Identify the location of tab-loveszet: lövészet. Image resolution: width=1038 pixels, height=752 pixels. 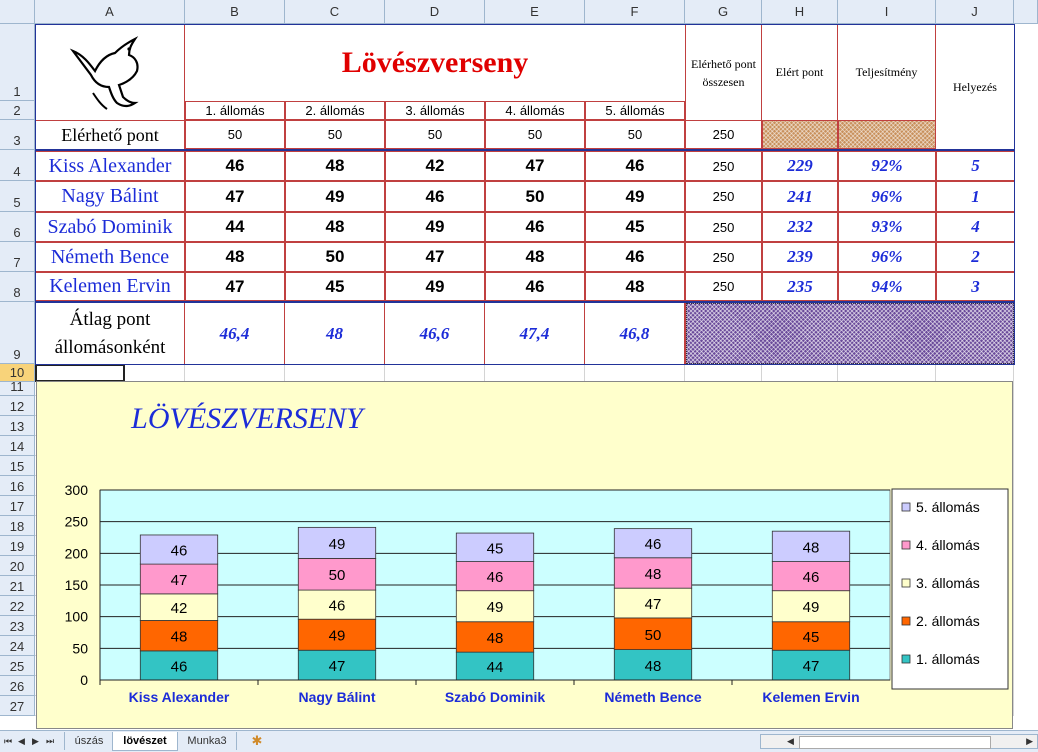
(145, 741).